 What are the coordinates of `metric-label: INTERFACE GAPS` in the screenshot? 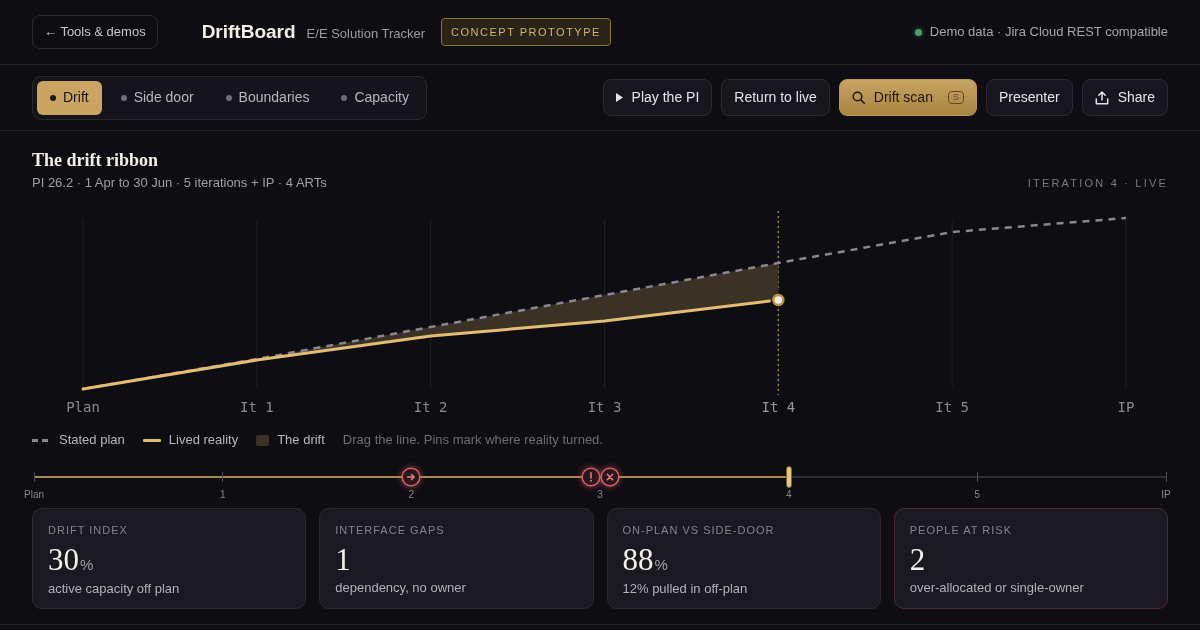 It's located at (390, 530).